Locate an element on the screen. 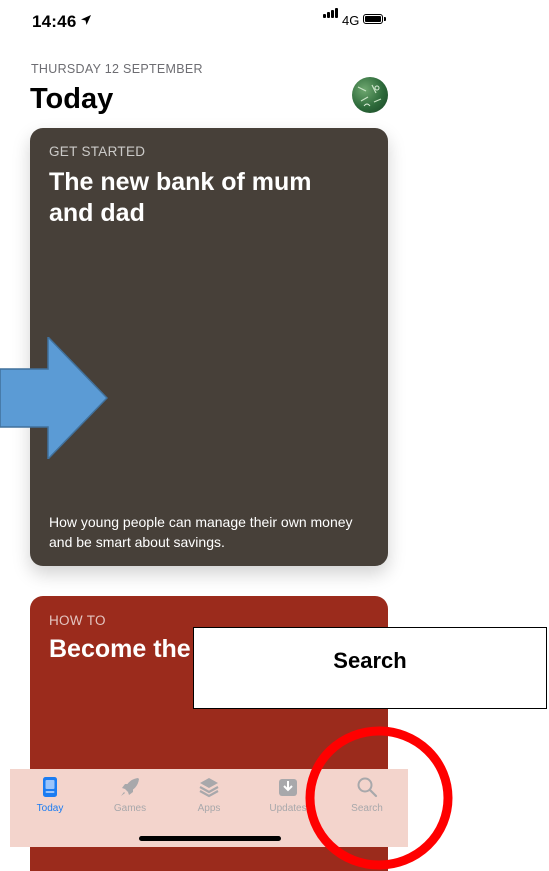  avatar is located at coordinates (370, 95).